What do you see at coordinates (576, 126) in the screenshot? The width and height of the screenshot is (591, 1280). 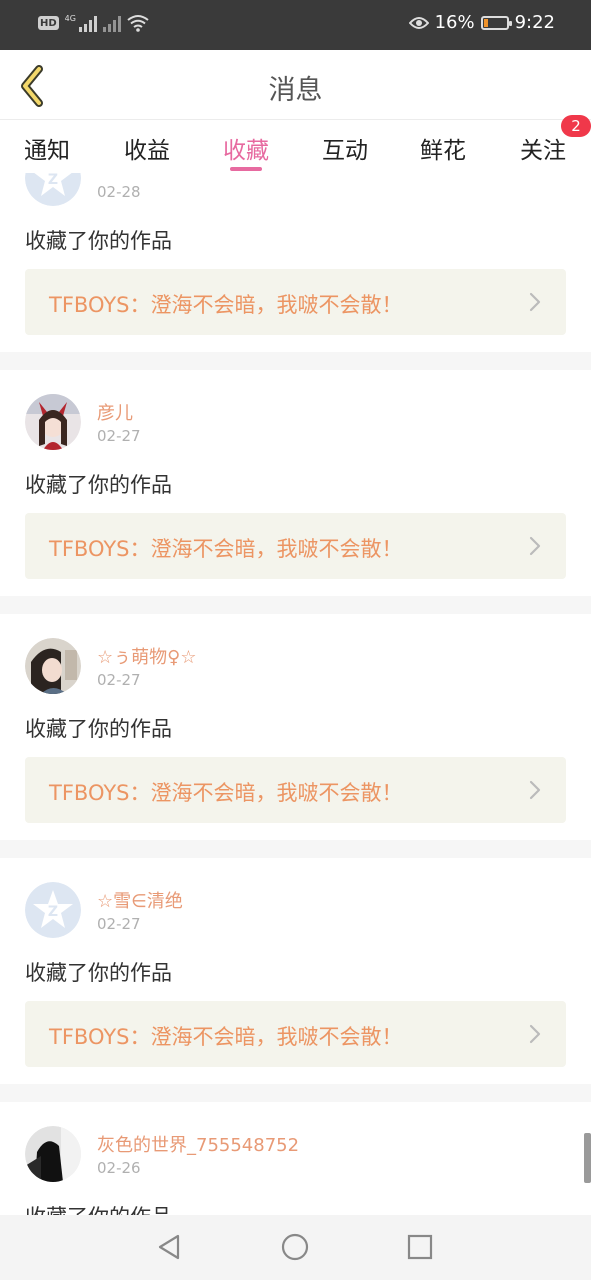 I see `follows-badge: 2` at bounding box center [576, 126].